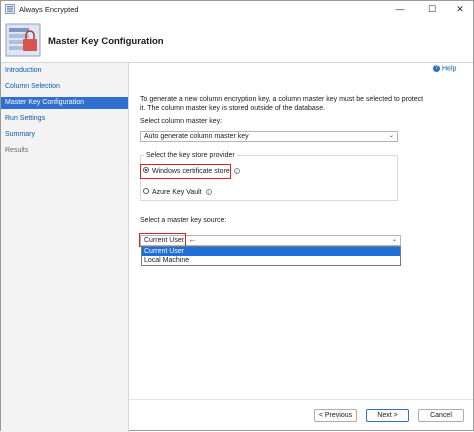  Describe the element at coordinates (460, 9) in the screenshot. I see `close-button: ✕` at that location.